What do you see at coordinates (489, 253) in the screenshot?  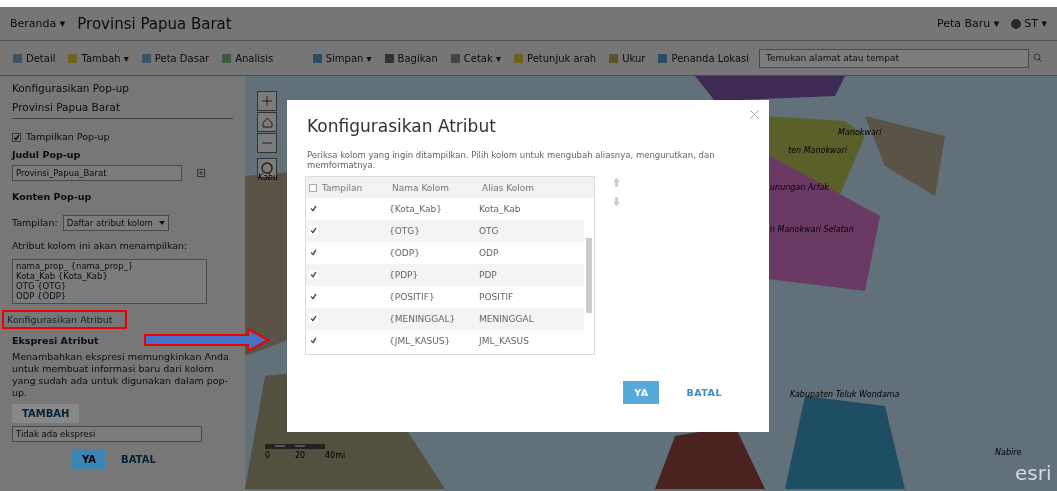 I see `table-cell-text: ODP` at bounding box center [489, 253].